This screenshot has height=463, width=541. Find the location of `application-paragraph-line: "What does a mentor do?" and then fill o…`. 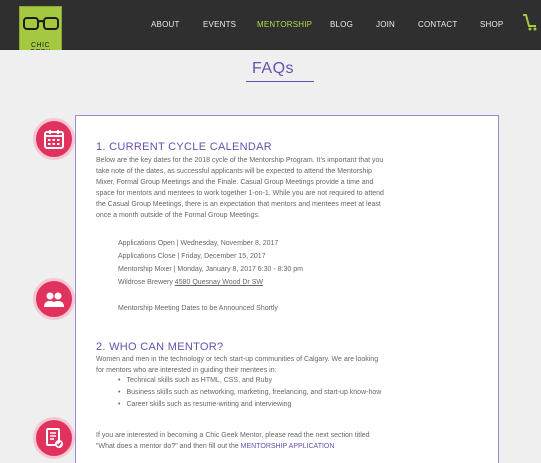

application-paragraph-line: "What does a mentor do?" and then fill o… is located at coordinates (215, 446).